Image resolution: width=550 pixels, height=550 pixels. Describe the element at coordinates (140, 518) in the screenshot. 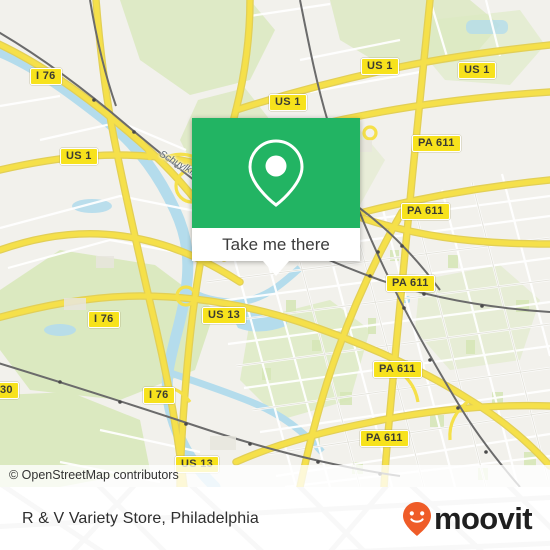

I see `place-title: R & V Variety Store, Philadelphia` at that location.